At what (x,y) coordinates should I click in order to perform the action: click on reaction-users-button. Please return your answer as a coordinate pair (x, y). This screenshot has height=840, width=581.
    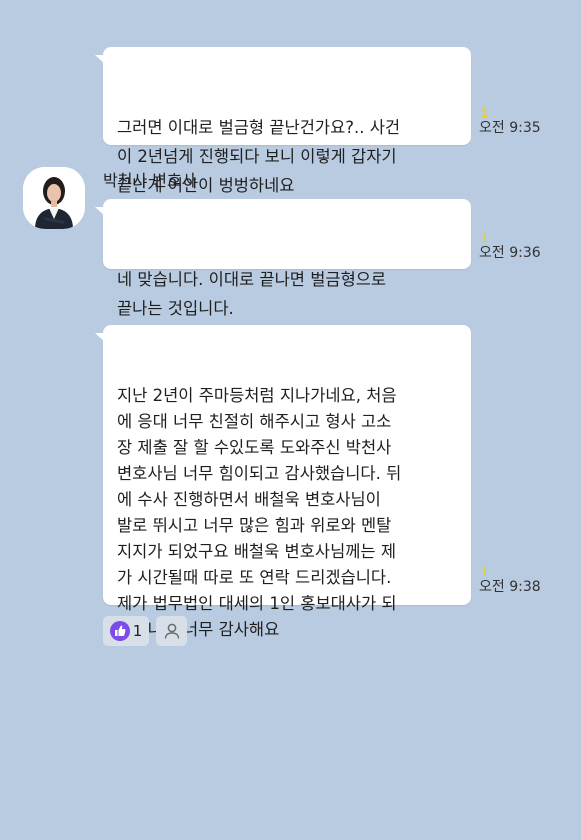
    Looking at the image, I should click on (171, 631).